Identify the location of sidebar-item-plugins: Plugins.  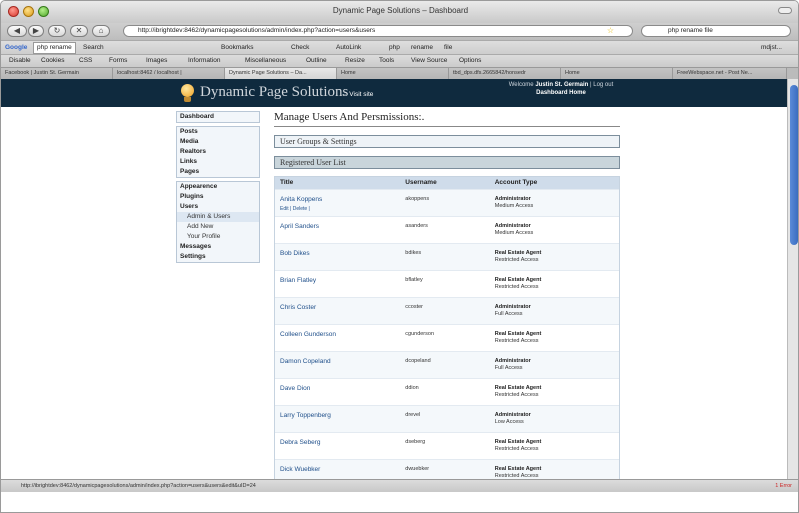
(218, 197).